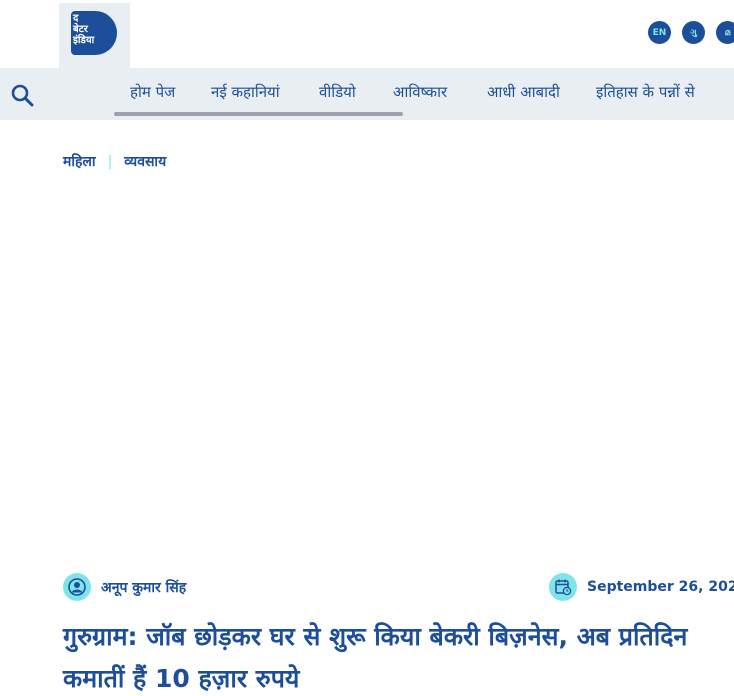  I want to click on language-gujarati-button: ગુ, so click(693, 32).